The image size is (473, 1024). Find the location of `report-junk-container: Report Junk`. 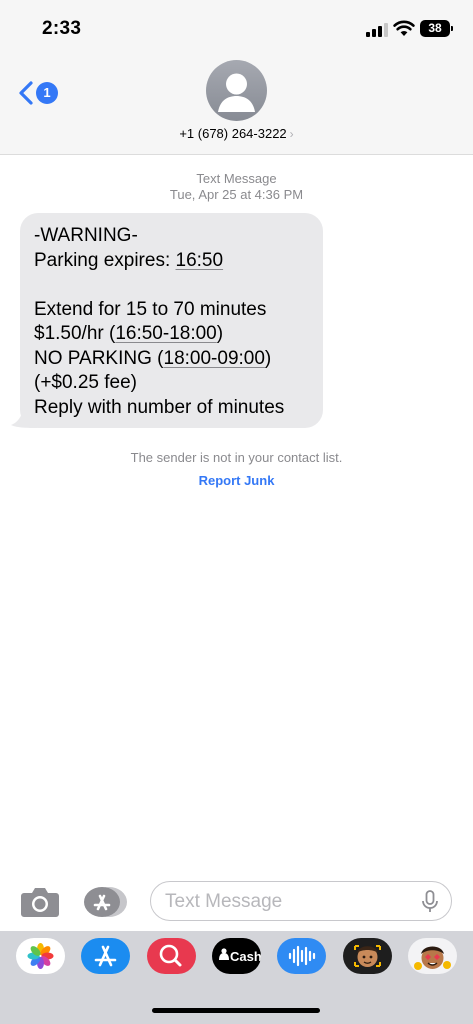

report-junk-container: Report Junk is located at coordinates (236, 480).